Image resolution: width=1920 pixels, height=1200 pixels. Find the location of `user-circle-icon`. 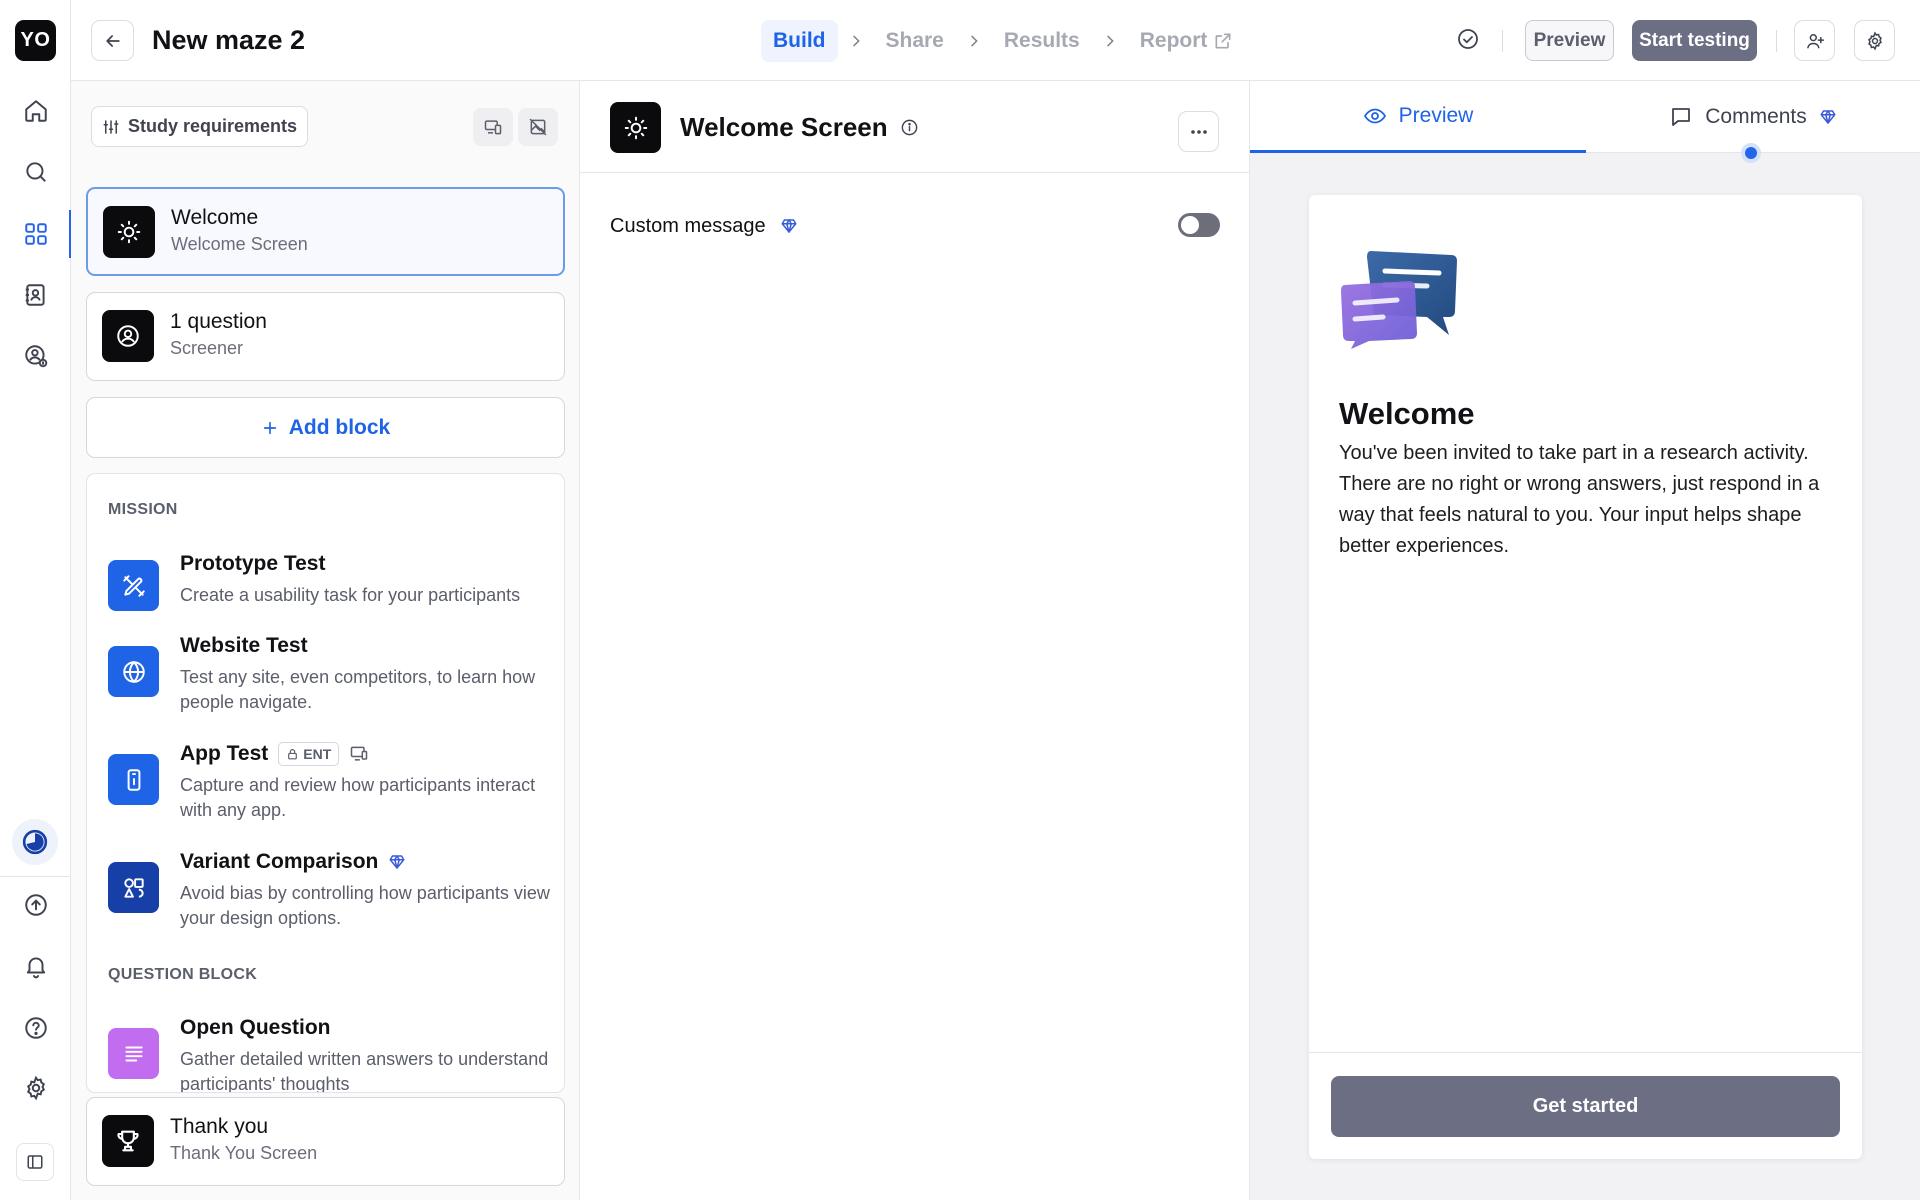

user-circle-icon is located at coordinates (128, 336).